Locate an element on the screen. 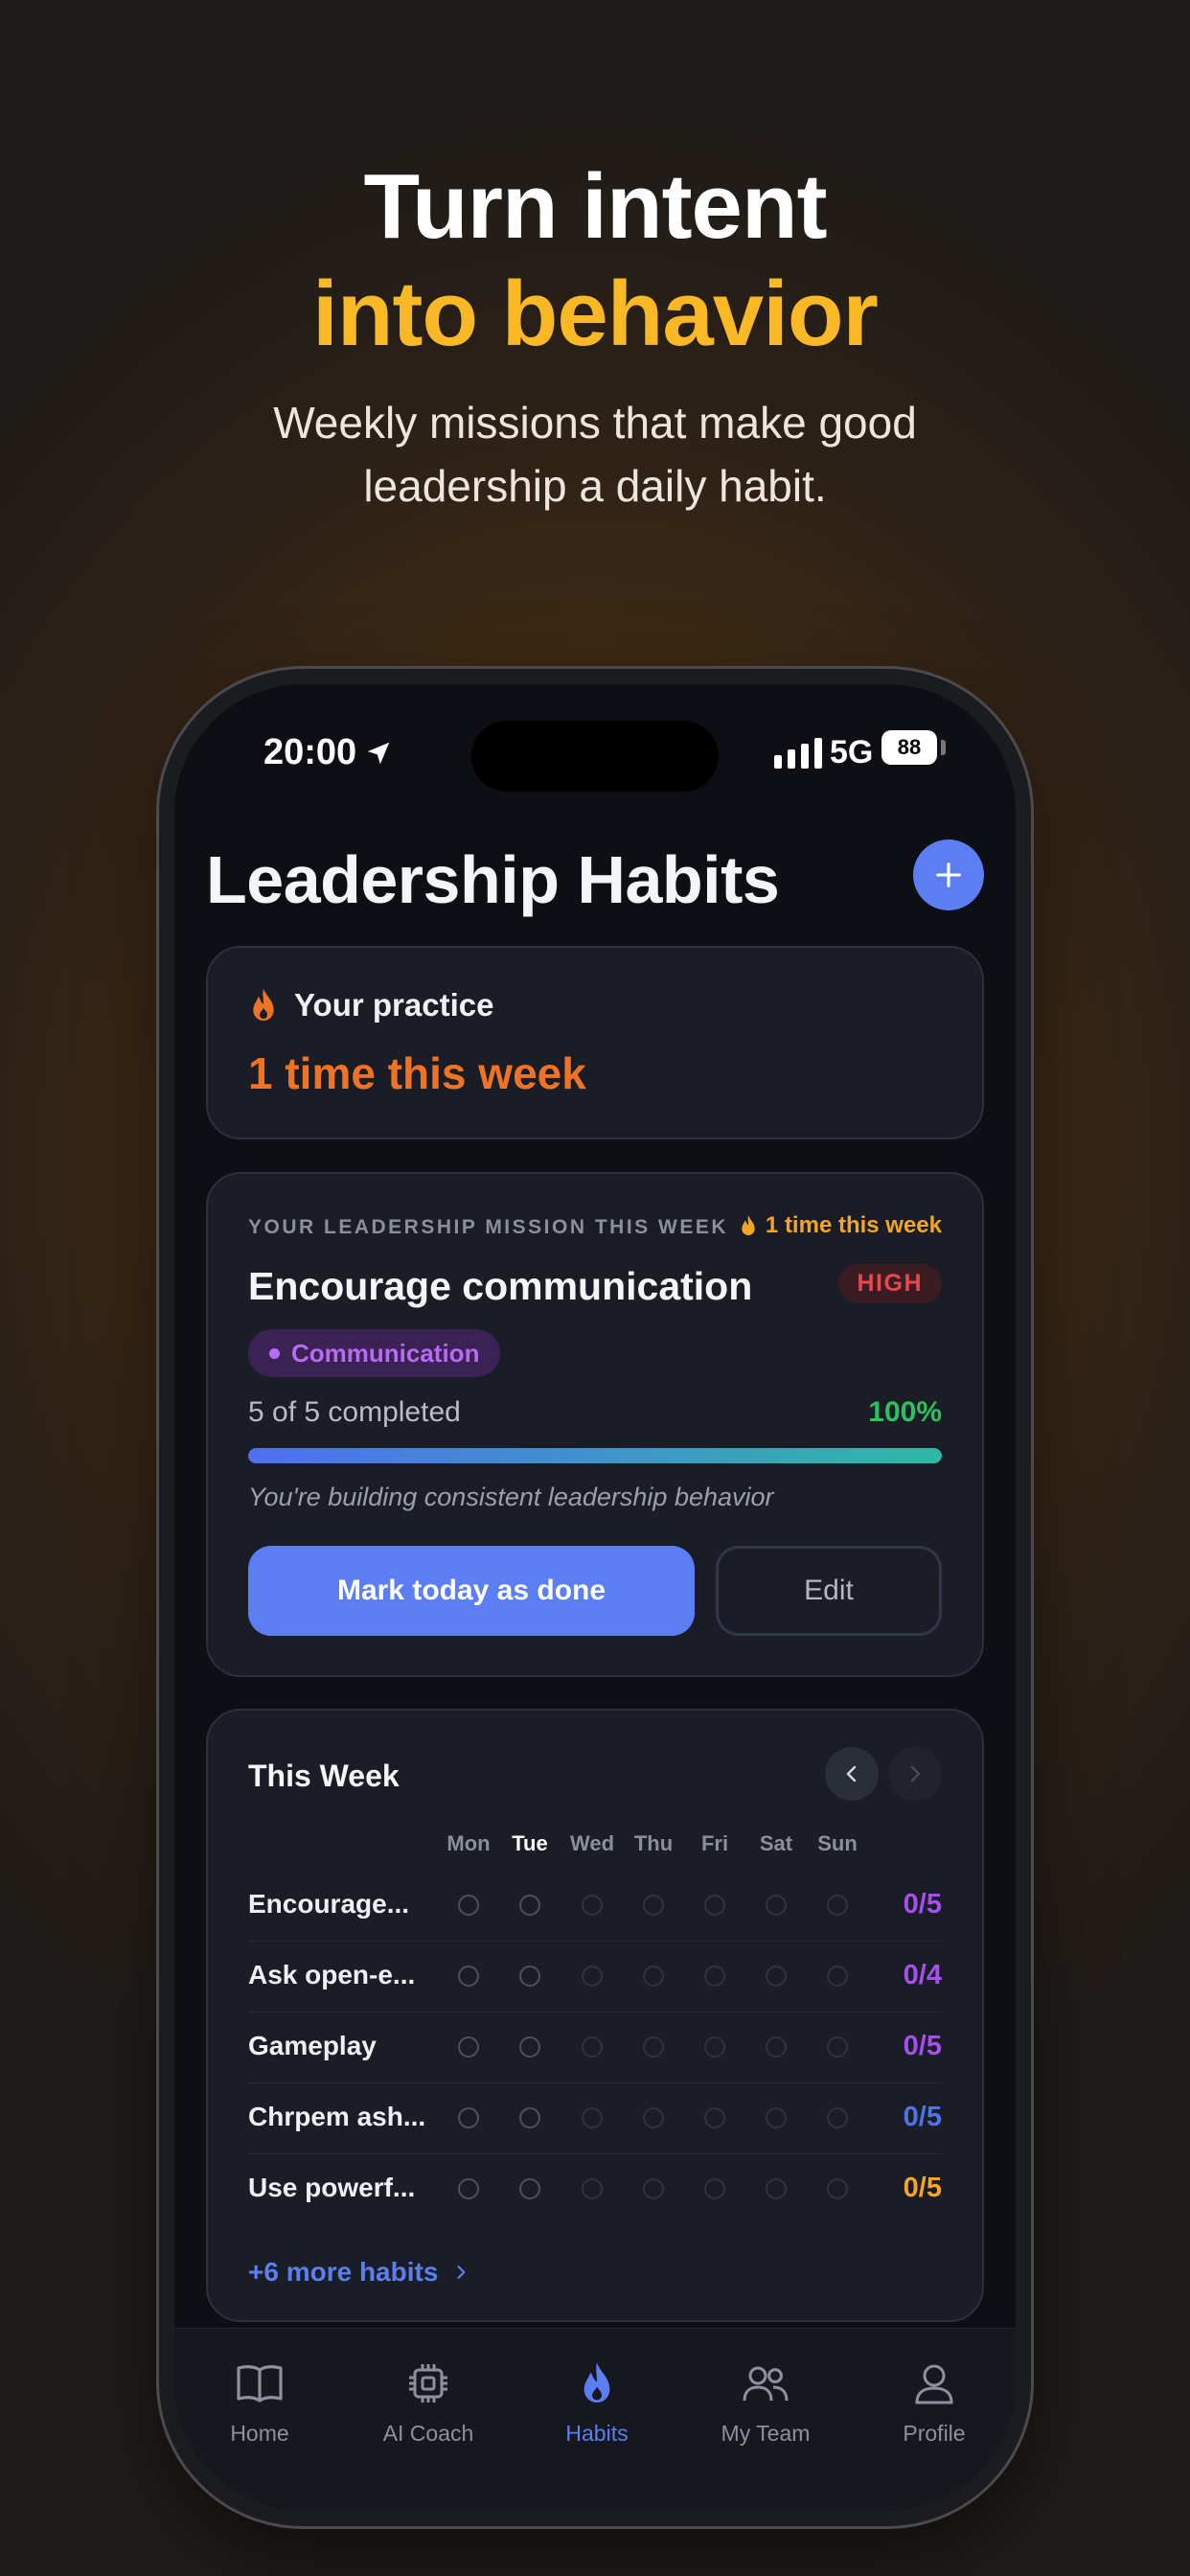 The image size is (1190, 2576). tab-my-team: My Team is located at coordinates (765, 2401).